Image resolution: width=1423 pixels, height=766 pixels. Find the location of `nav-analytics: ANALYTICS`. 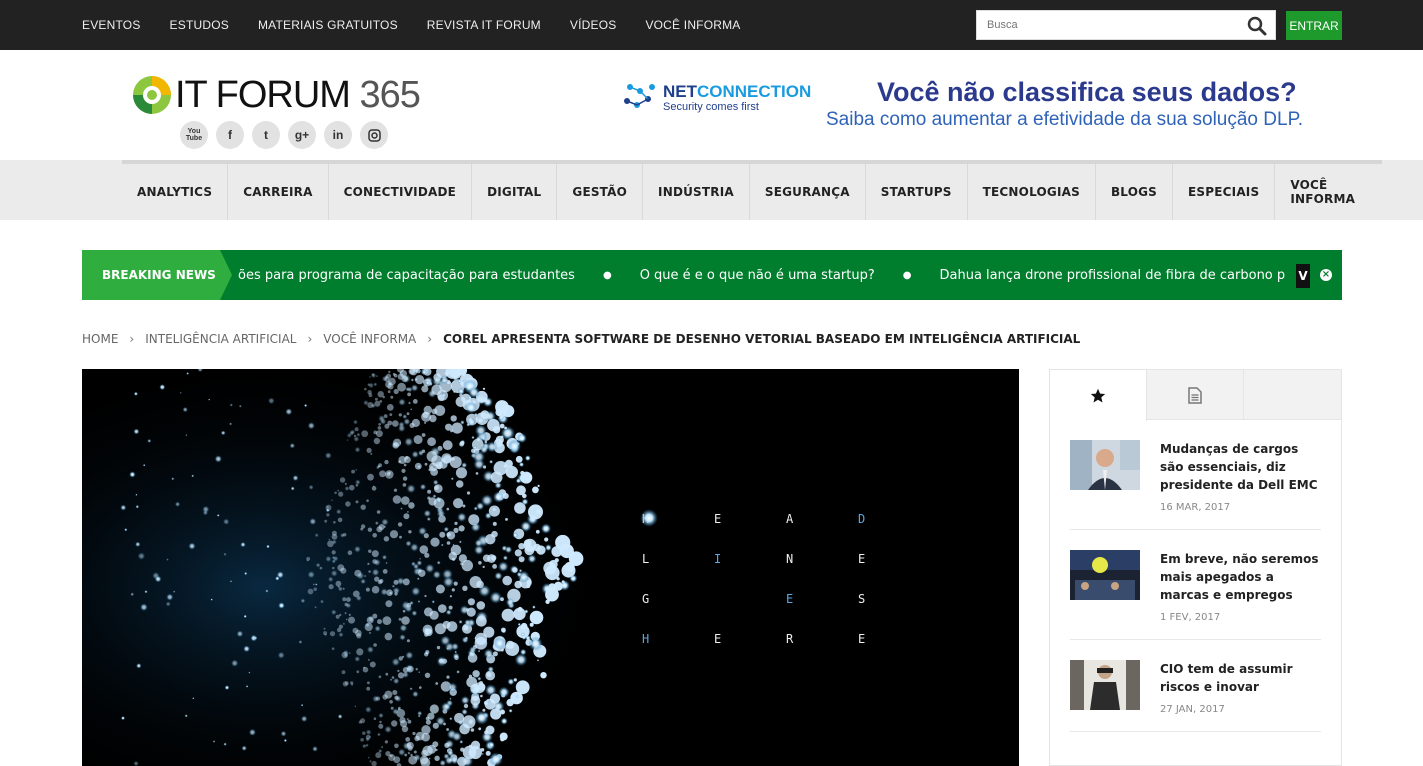

nav-analytics: ANALYTICS is located at coordinates (175, 192).